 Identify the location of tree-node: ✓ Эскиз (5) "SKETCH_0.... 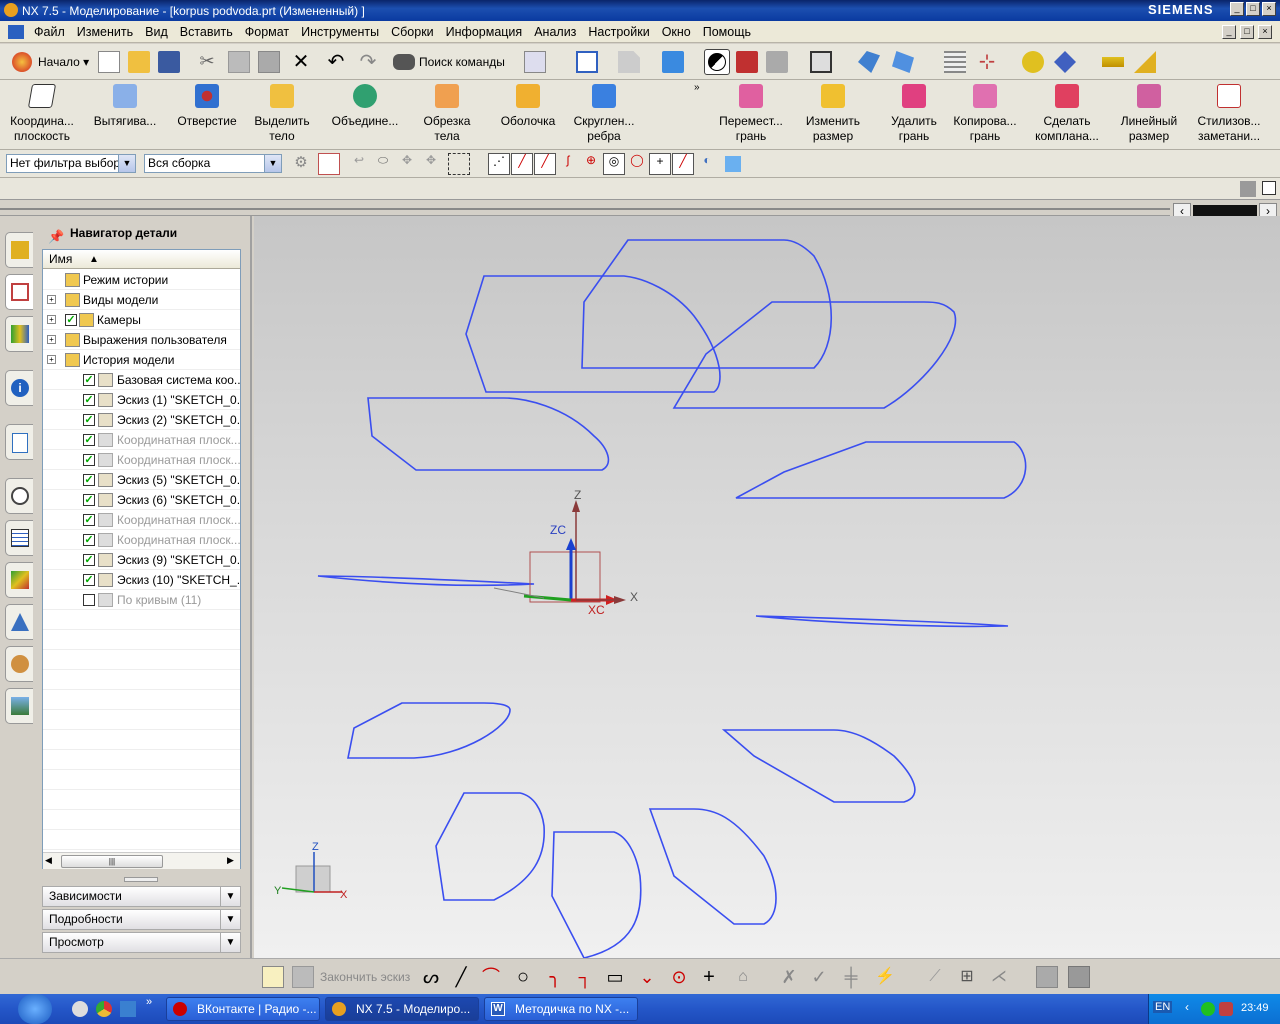
(141, 480).